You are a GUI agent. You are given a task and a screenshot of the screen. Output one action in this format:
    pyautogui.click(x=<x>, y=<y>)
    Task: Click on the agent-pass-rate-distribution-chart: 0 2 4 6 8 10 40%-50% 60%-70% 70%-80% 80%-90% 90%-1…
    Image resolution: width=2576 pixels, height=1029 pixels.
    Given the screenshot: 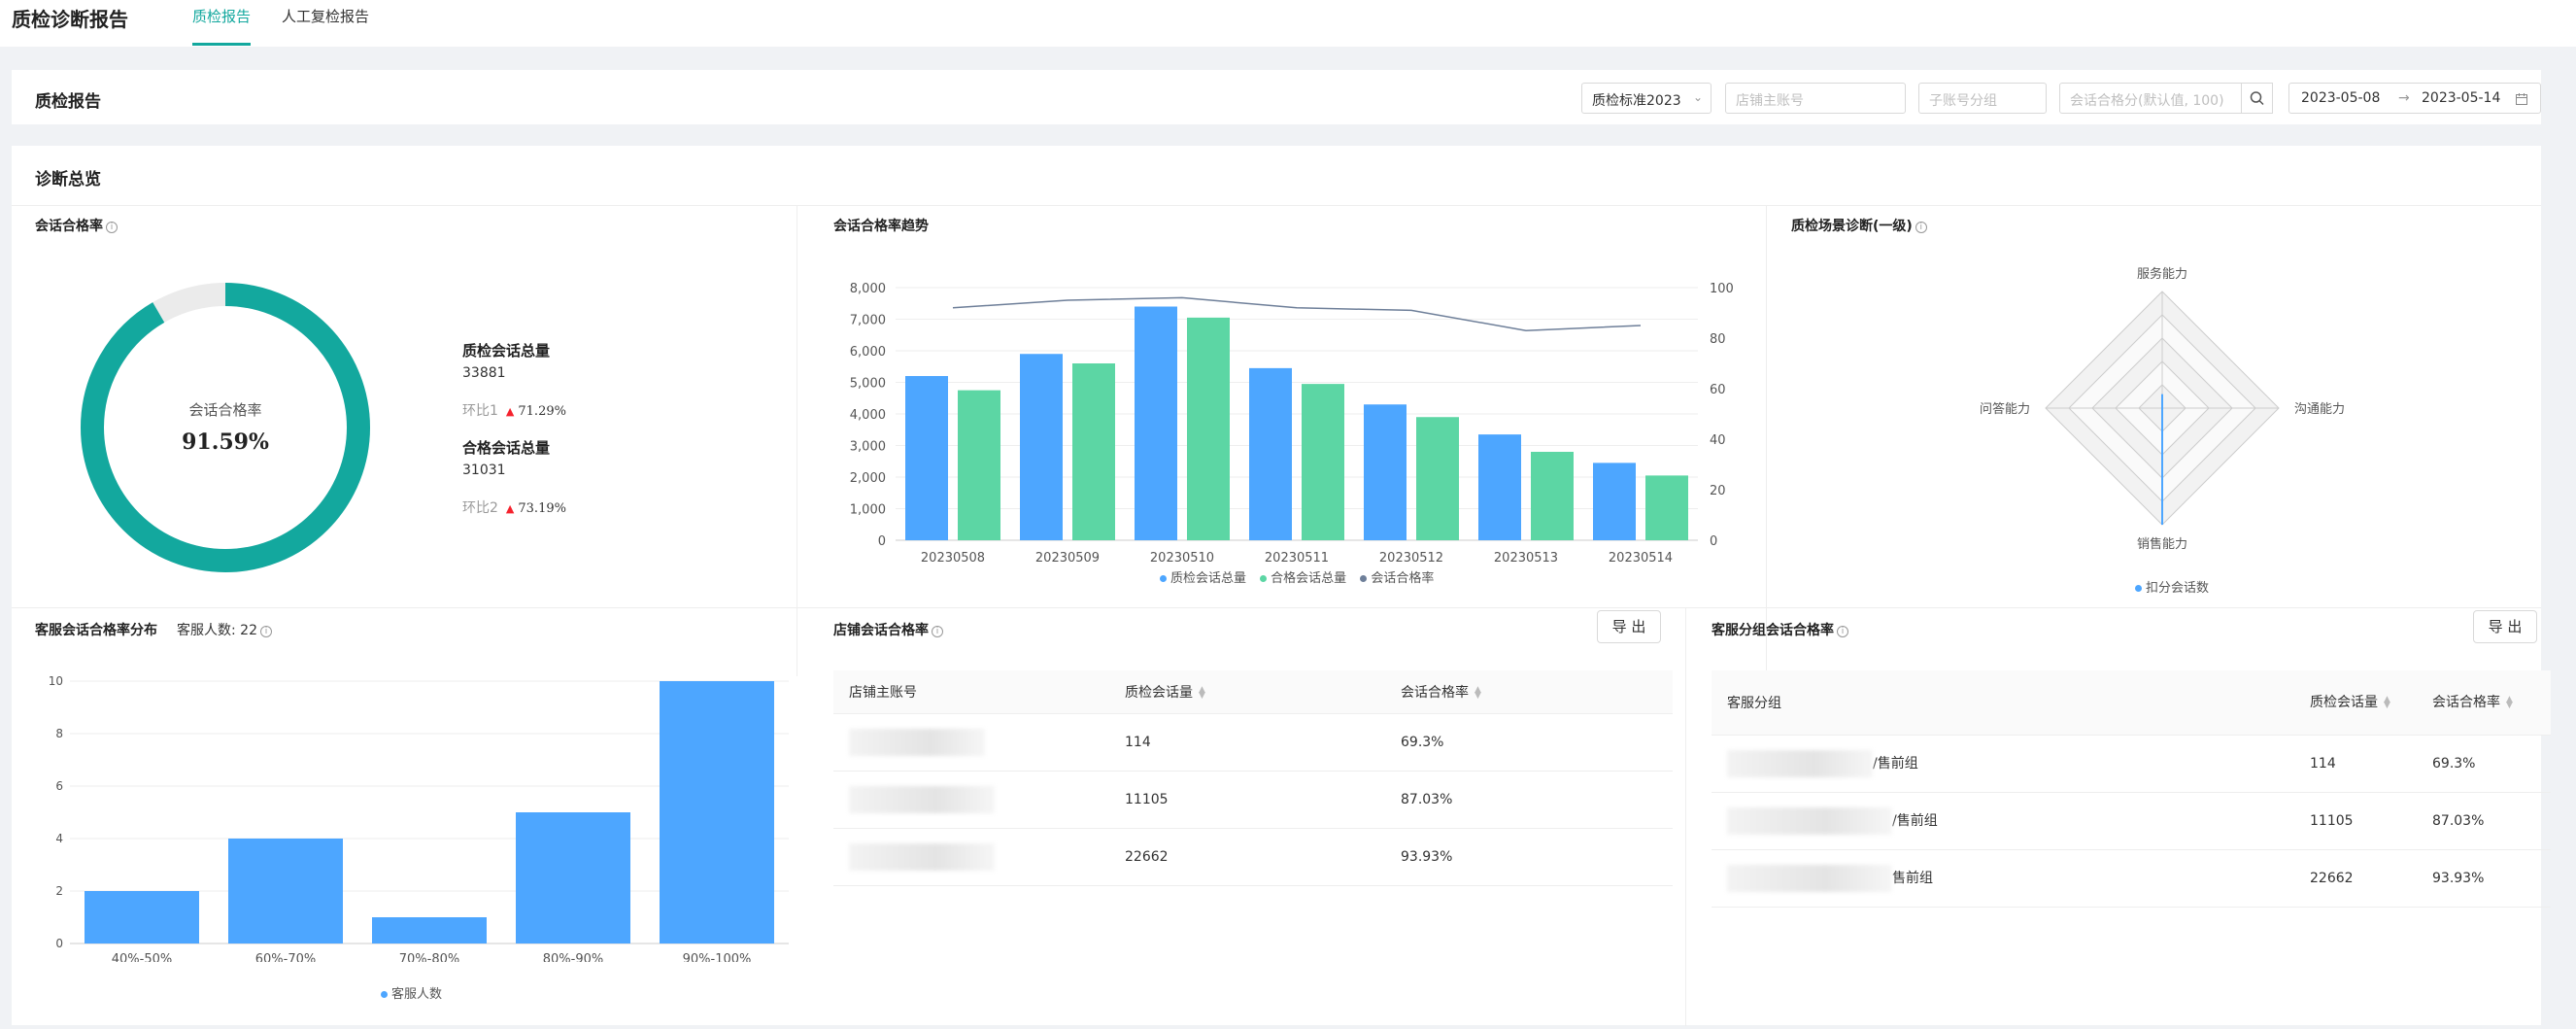 What is the action you would take?
    pyautogui.click(x=419, y=818)
    